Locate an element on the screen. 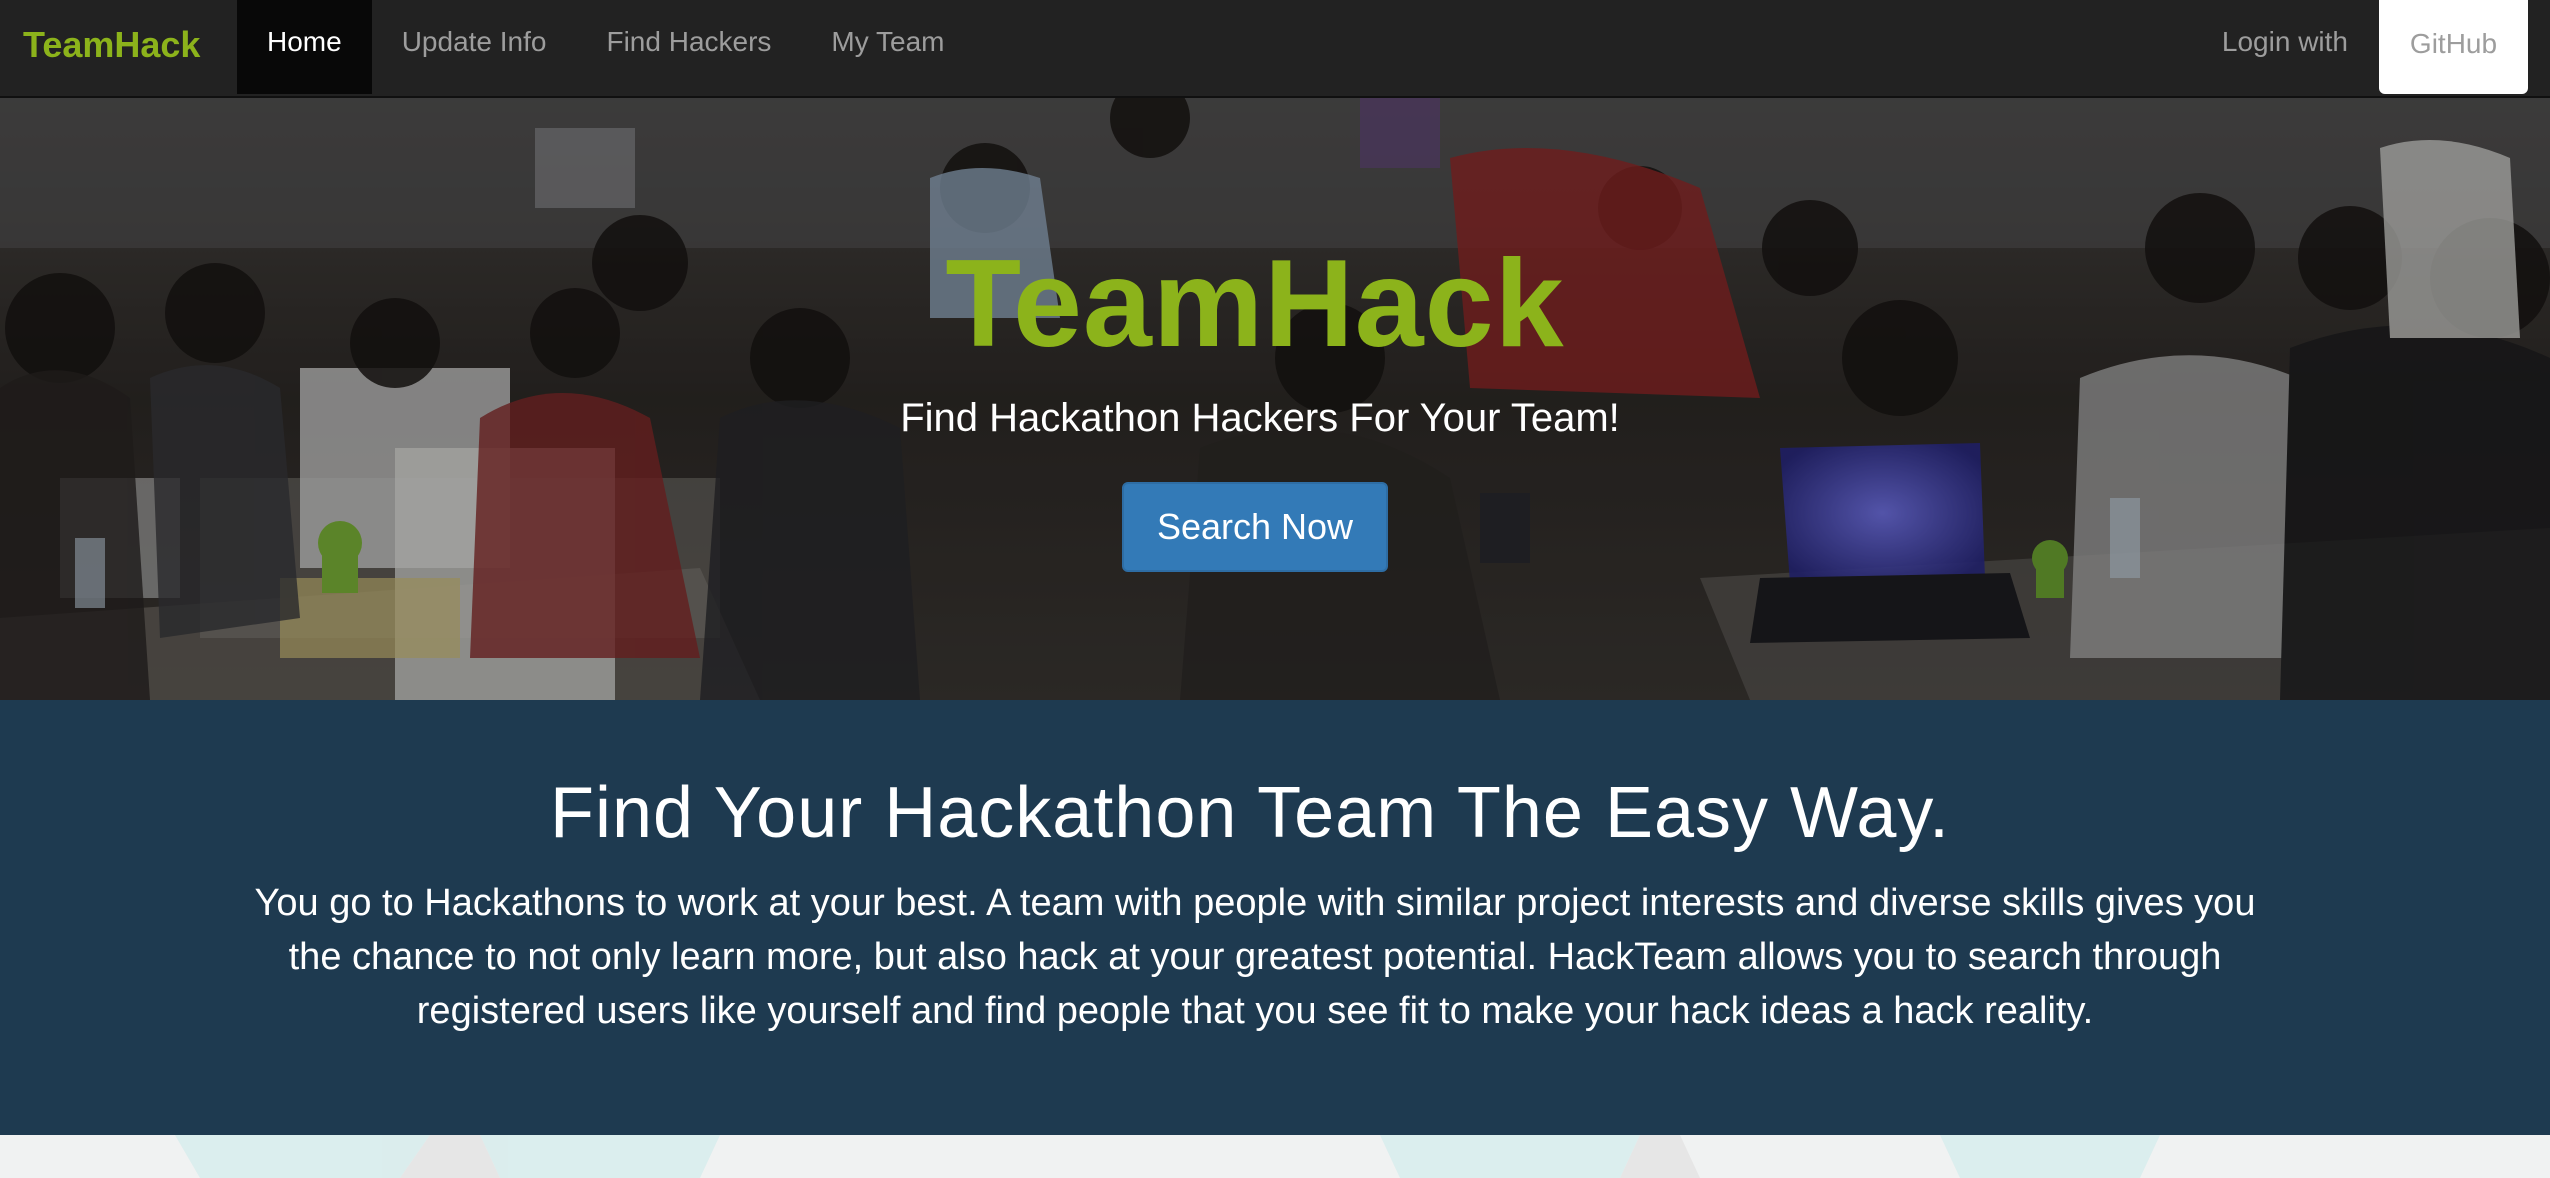 The image size is (2550, 1178). login-with-label: Login with is located at coordinates (2284, 41).